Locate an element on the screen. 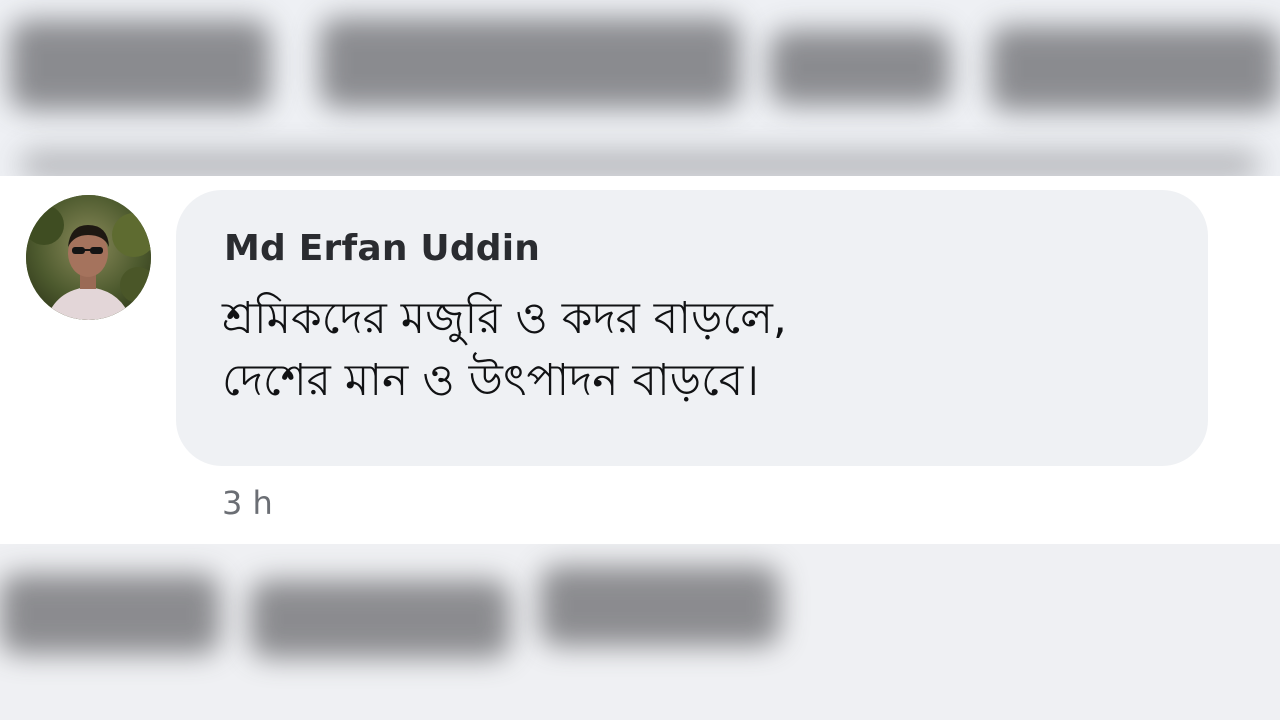  comment-author: Md Erfan Uddin is located at coordinates (382, 248).